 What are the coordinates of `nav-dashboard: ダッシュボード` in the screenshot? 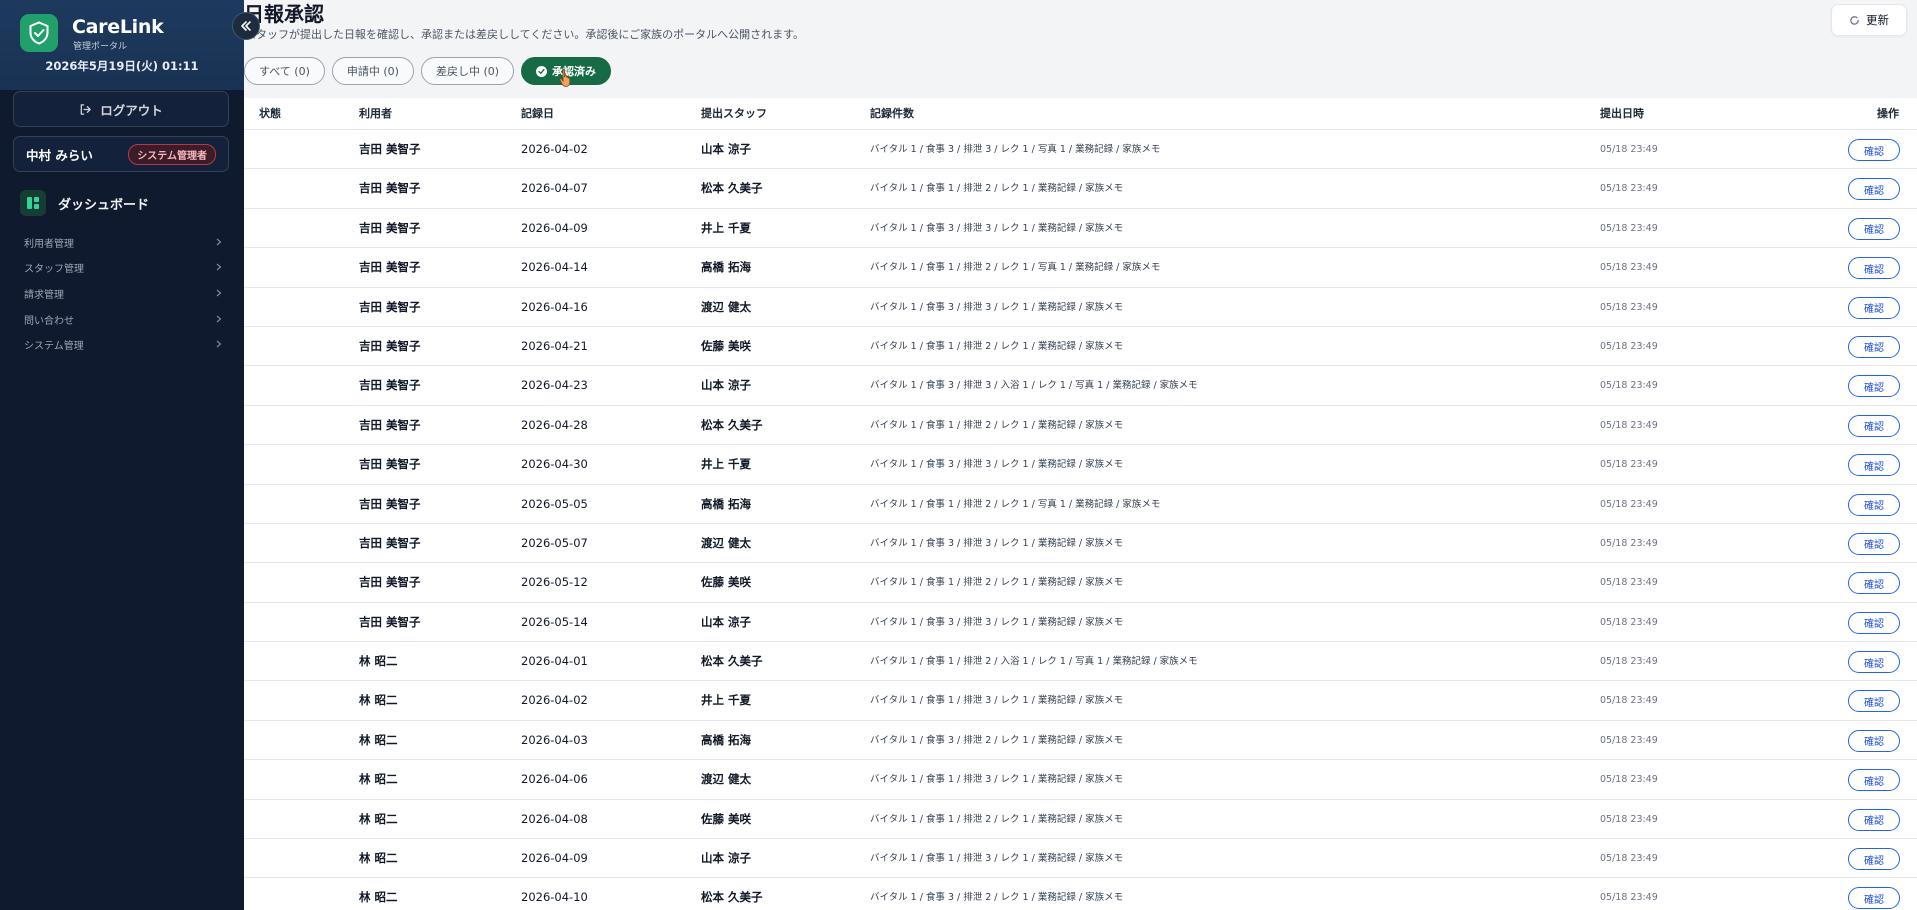 It's located at (84, 203).